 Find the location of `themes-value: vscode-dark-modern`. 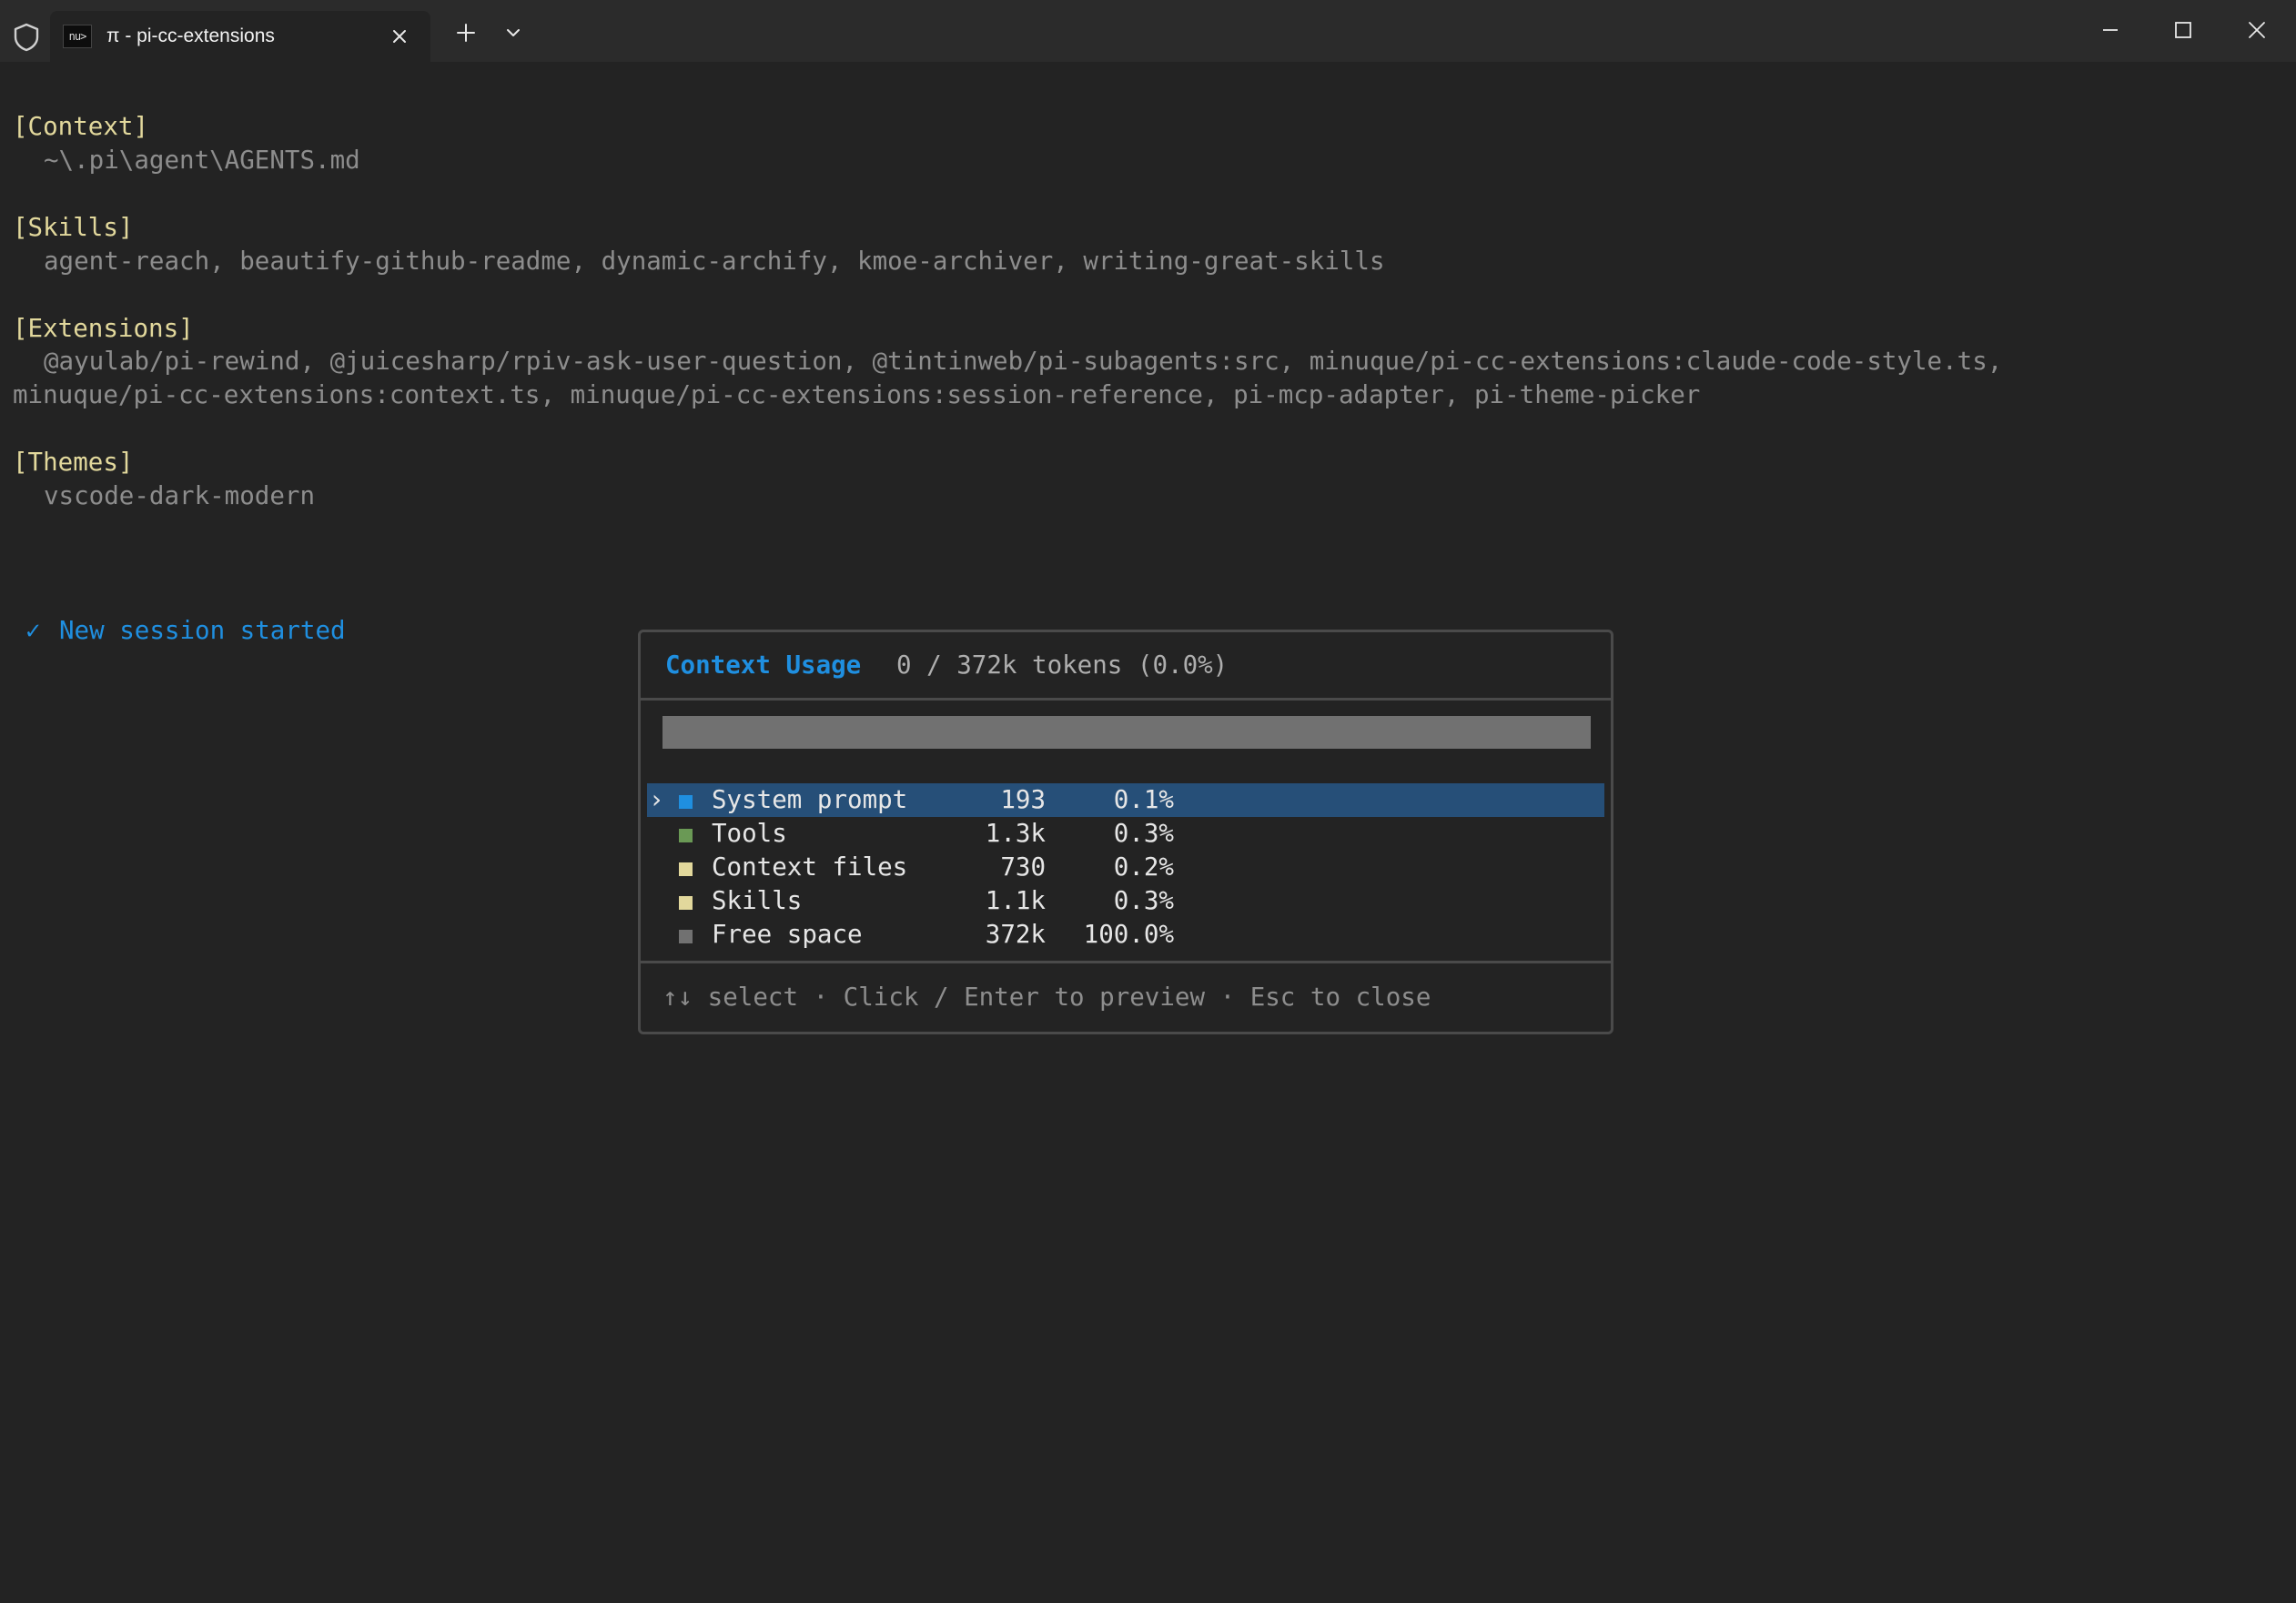

themes-value: vscode-dark-modern is located at coordinates (180, 495).